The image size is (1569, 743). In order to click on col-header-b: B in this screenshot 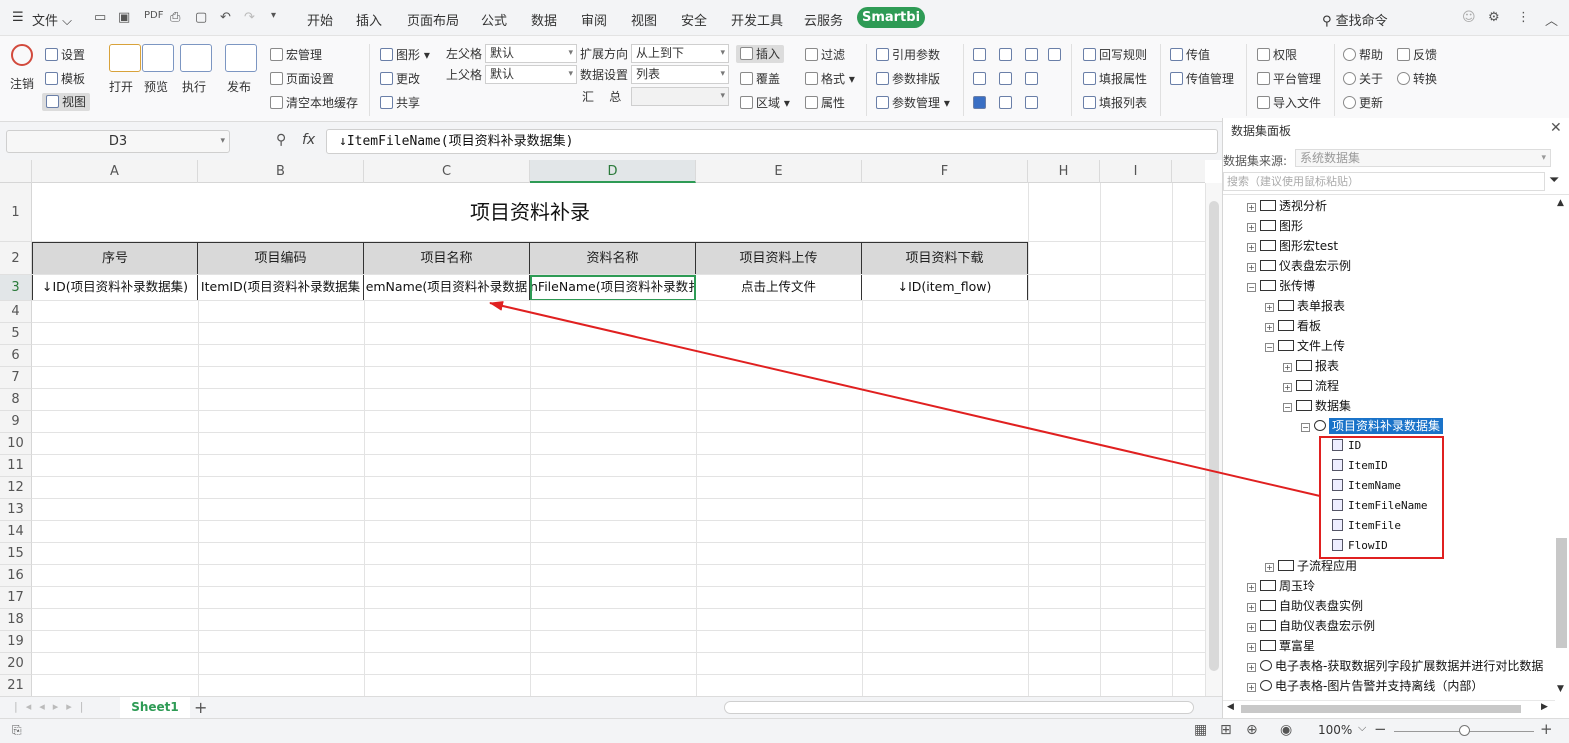, I will do `click(281, 171)`.